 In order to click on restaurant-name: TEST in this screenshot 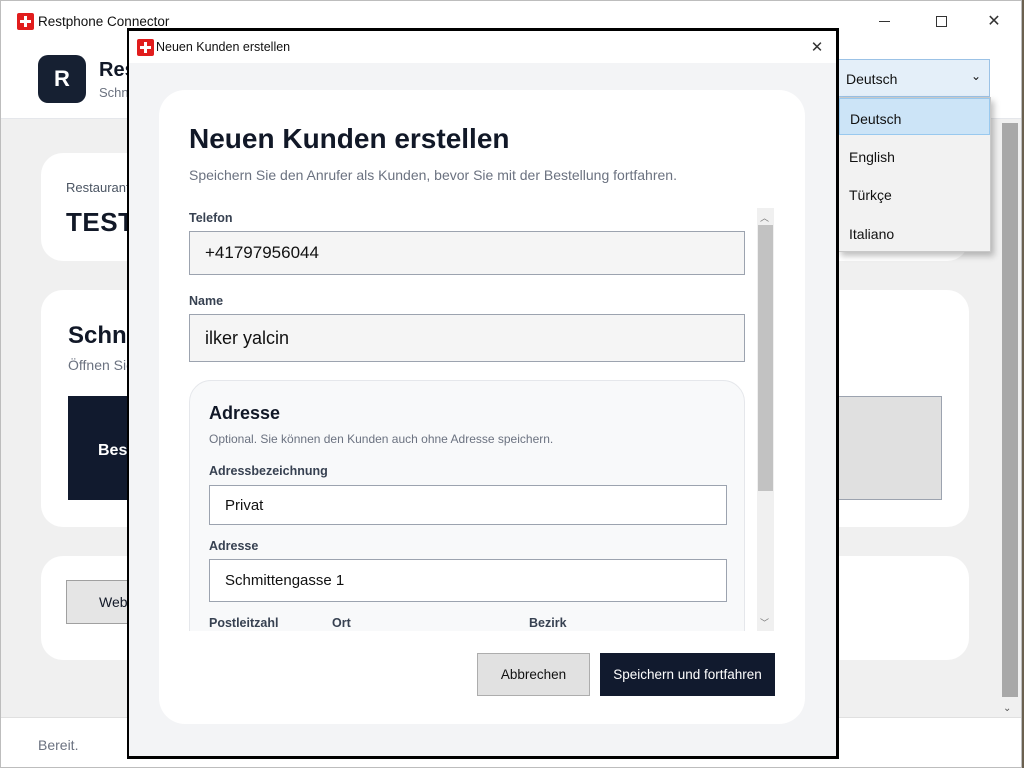, I will do `click(100, 222)`.